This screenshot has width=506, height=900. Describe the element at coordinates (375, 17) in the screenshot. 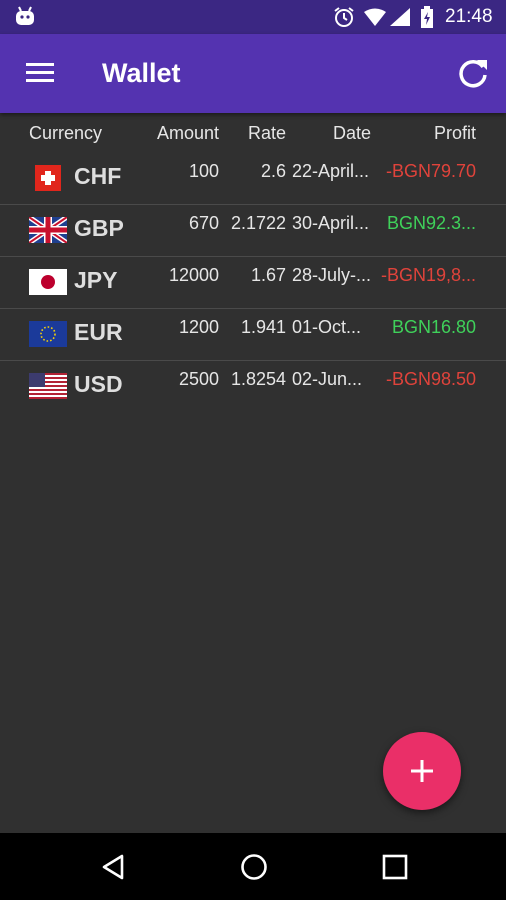

I see `wifi-icon` at that location.